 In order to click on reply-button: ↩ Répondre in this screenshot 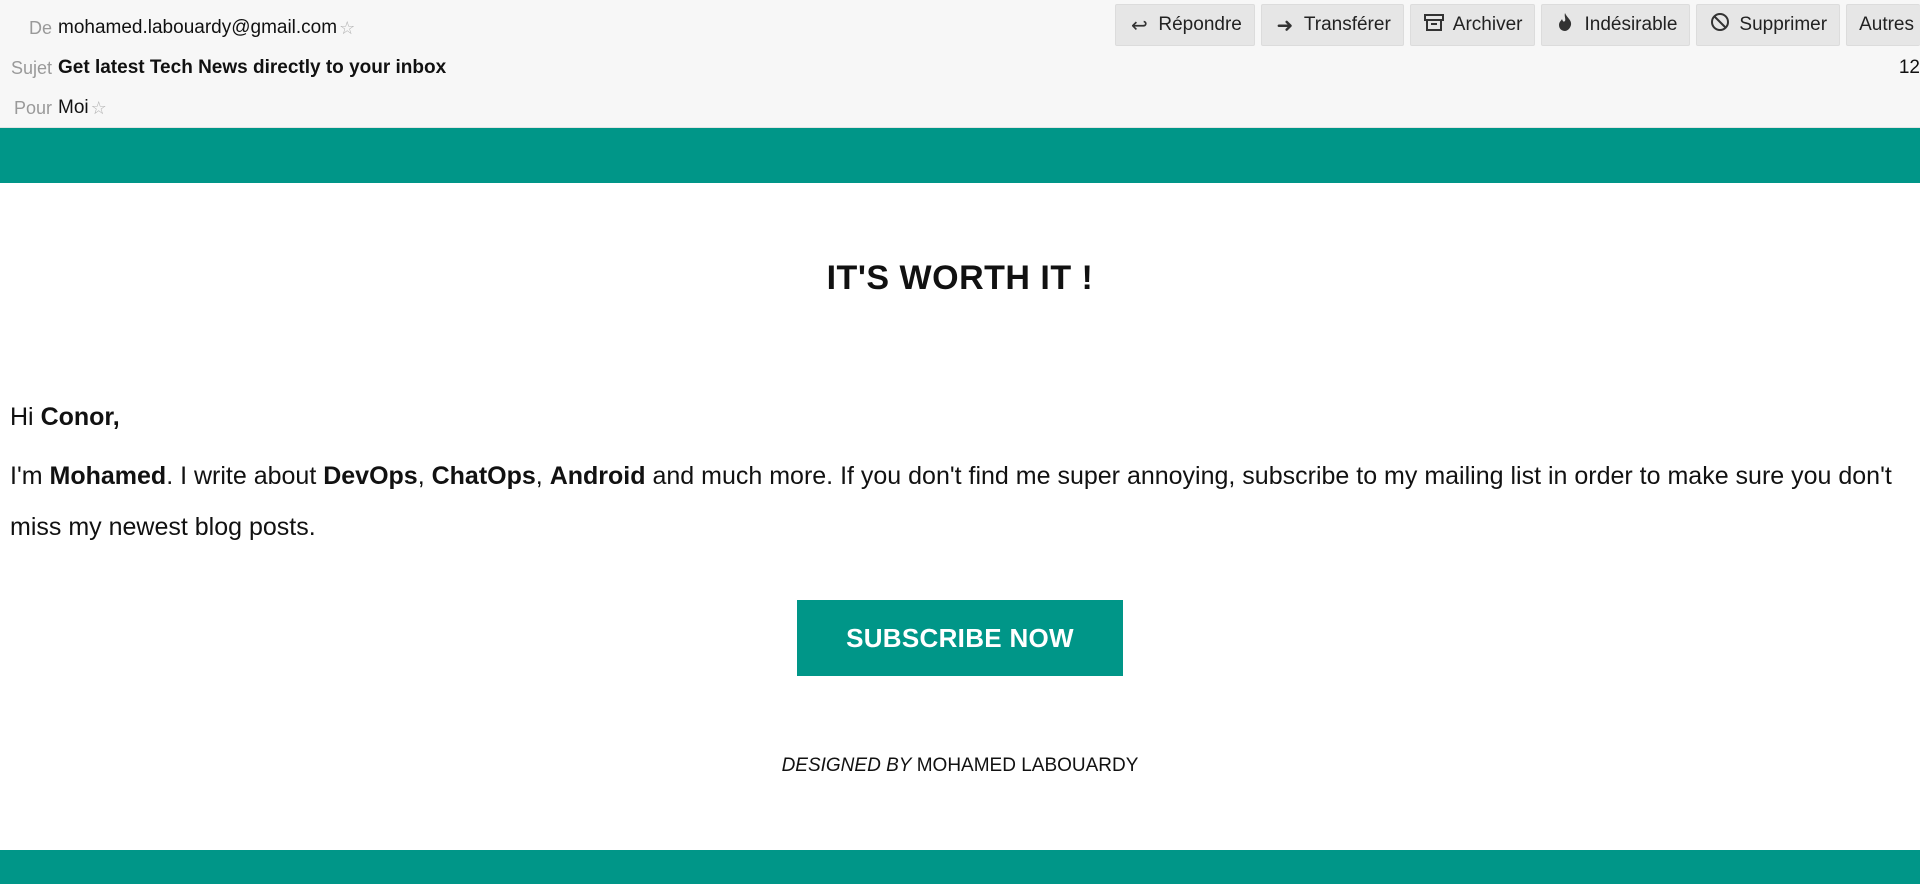, I will do `click(1185, 25)`.